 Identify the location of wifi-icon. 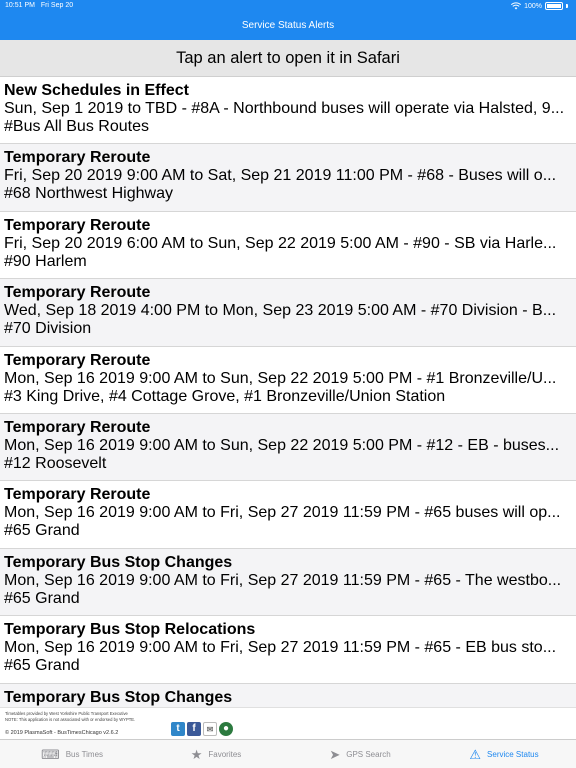
(516, 6).